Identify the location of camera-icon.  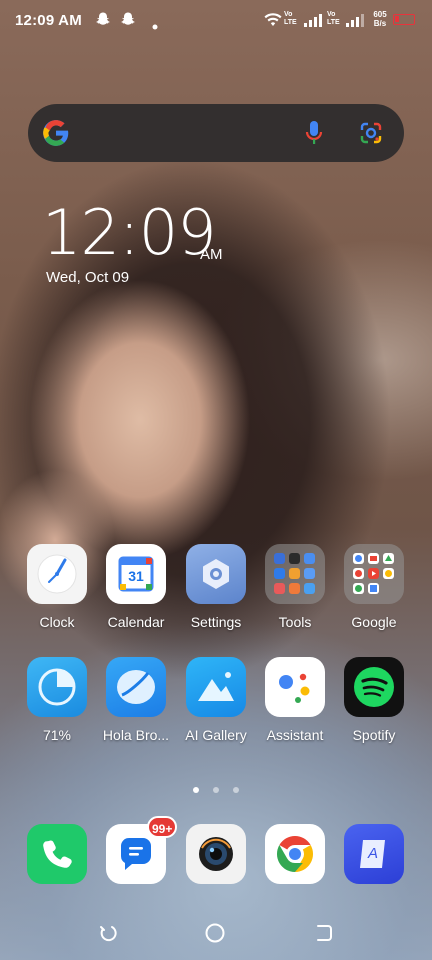
(216, 854).